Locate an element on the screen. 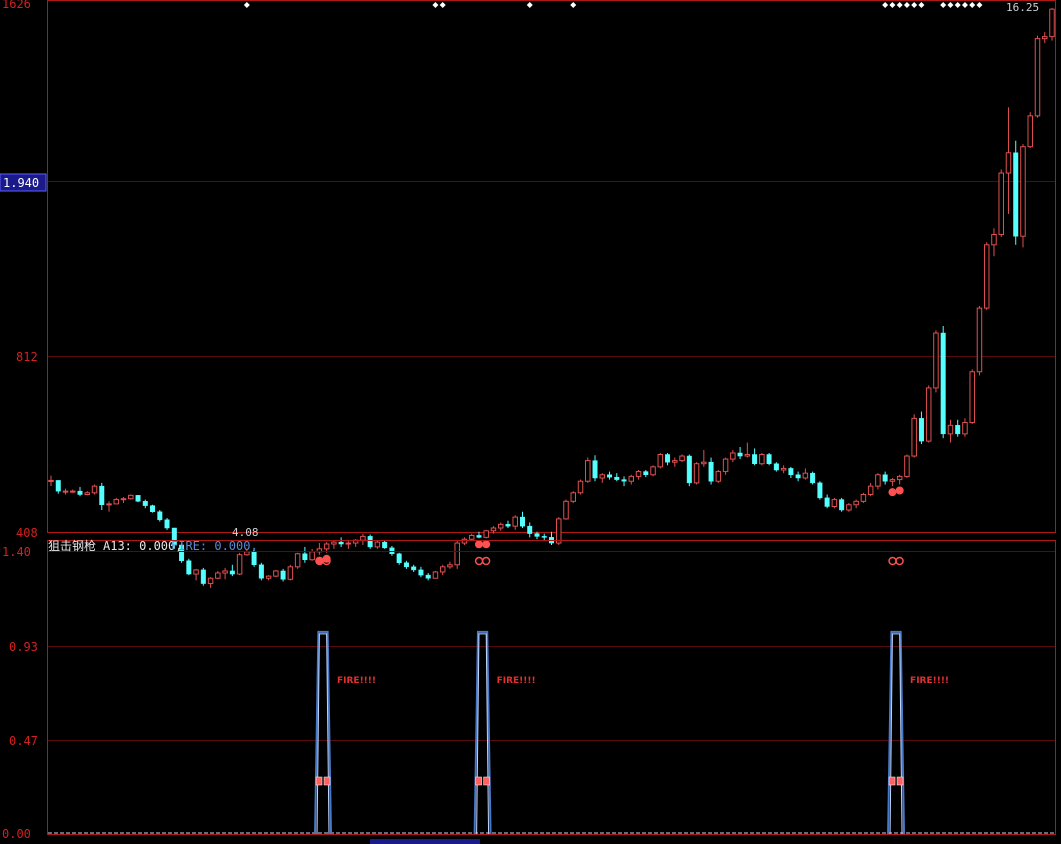 The height and width of the screenshot is (844, 1061). price-axis-label-mid: 812 is located at coordinates (27, 357).